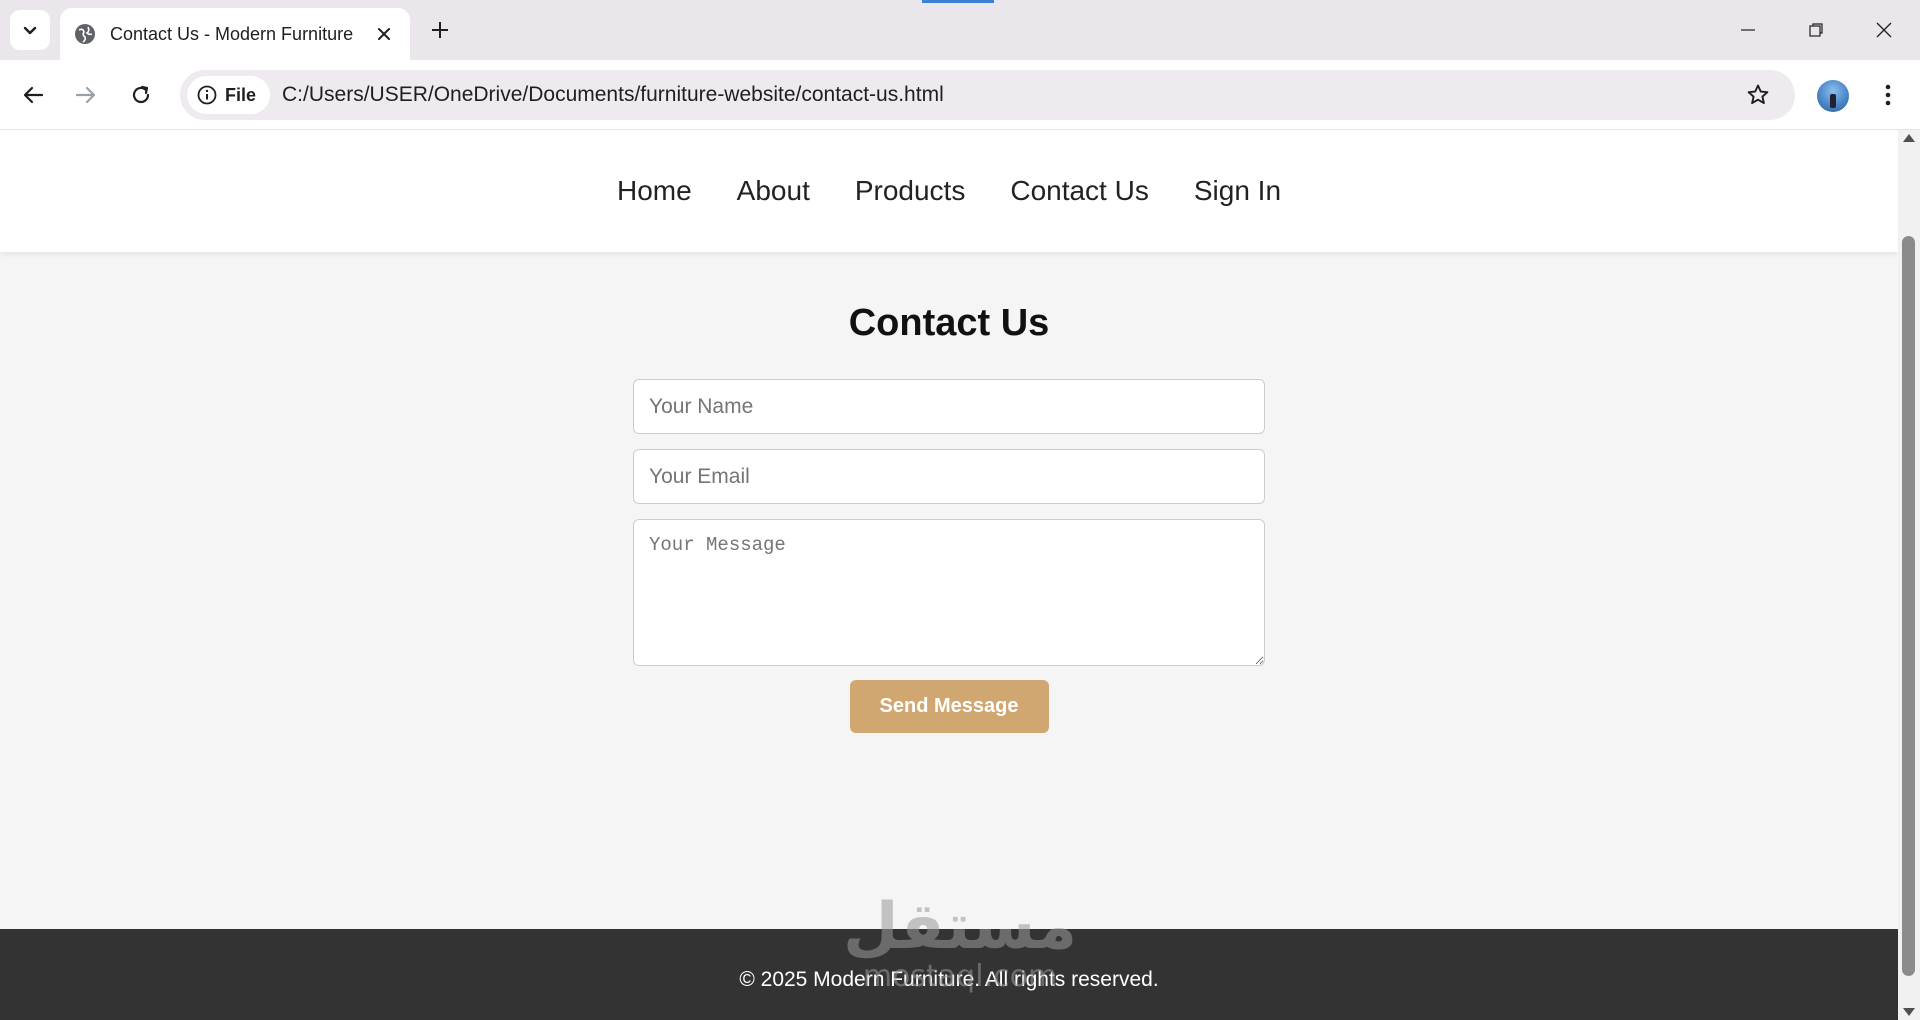 The image size is (1920, 1020). I want to click on nav-home: Home, so click(654, 191).